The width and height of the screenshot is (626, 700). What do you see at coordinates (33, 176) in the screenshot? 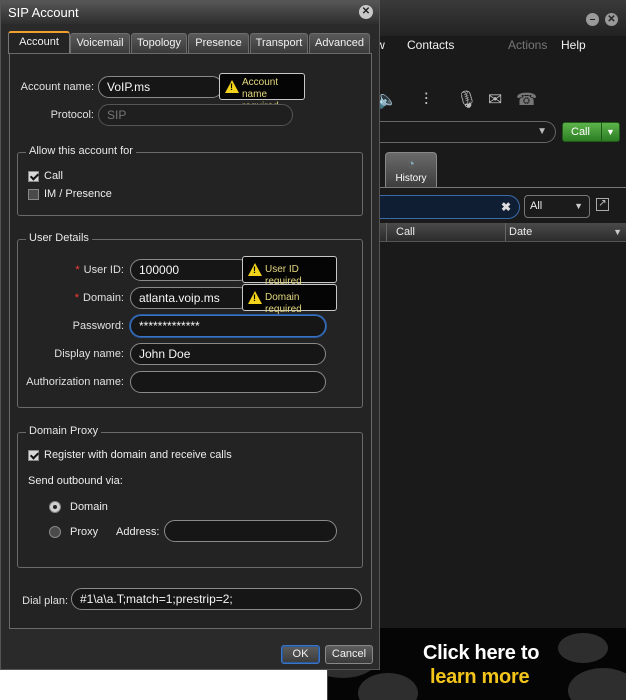
I see `call-checkbox` at bounding box center [33, 176].